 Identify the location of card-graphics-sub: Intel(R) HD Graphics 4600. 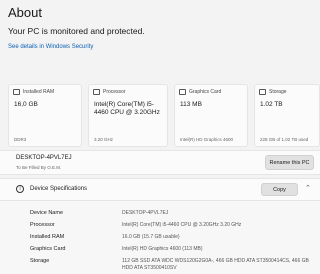
(207, 139).